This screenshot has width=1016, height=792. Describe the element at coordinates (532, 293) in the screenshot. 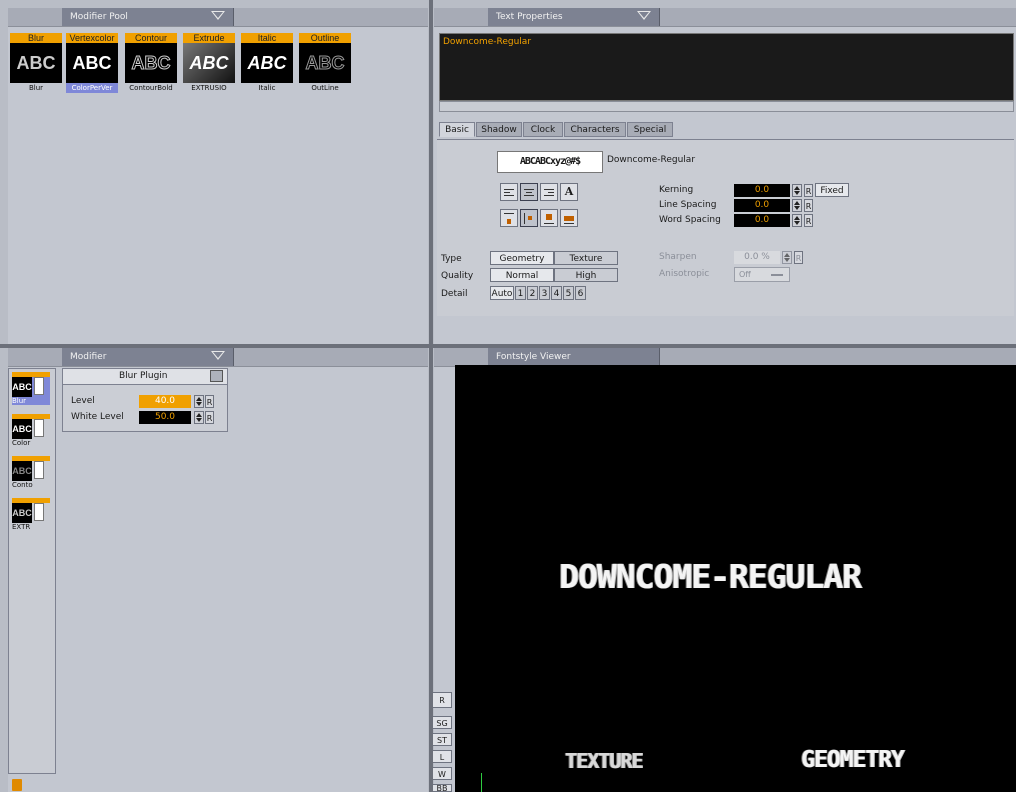

I see `detail-2-button: 2` at that location.